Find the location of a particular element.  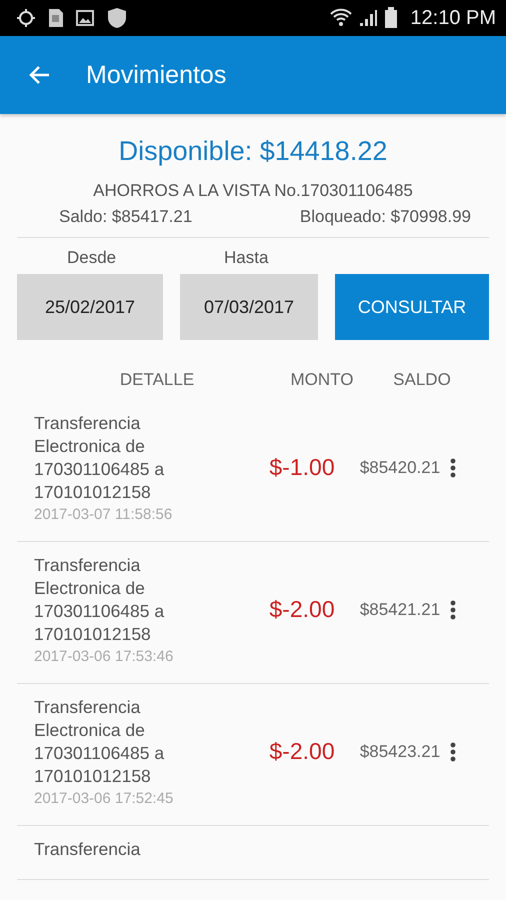

signal-icon is located at coordinates (368, 18).